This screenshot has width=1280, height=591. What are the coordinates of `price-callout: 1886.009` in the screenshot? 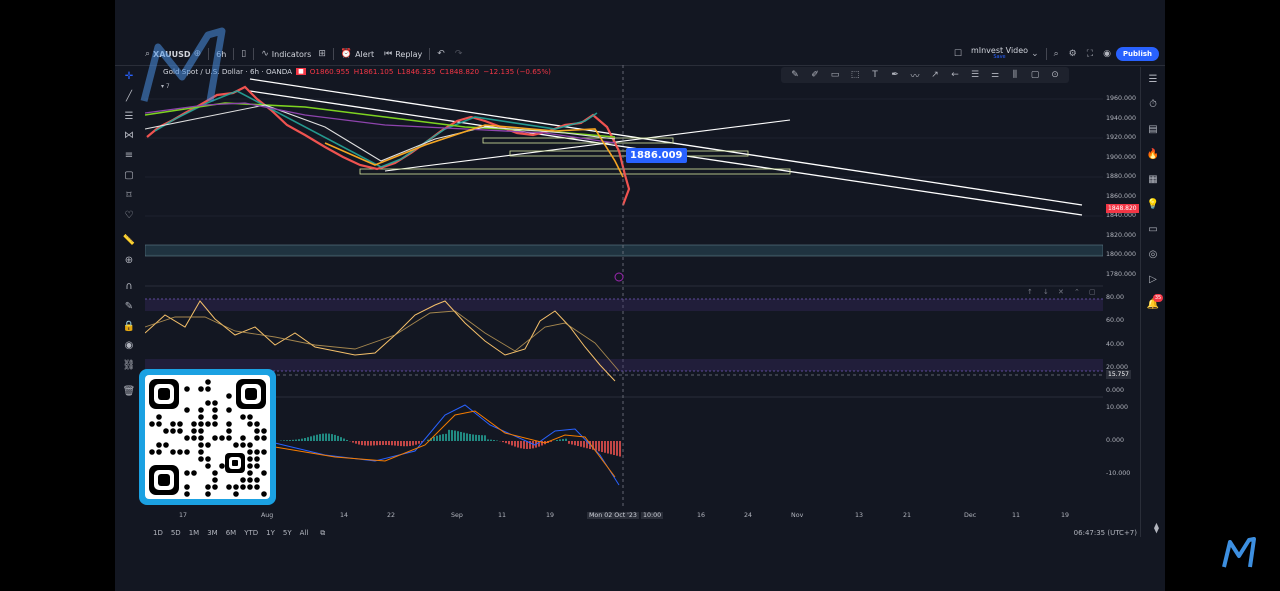 It's located at (656, 155).